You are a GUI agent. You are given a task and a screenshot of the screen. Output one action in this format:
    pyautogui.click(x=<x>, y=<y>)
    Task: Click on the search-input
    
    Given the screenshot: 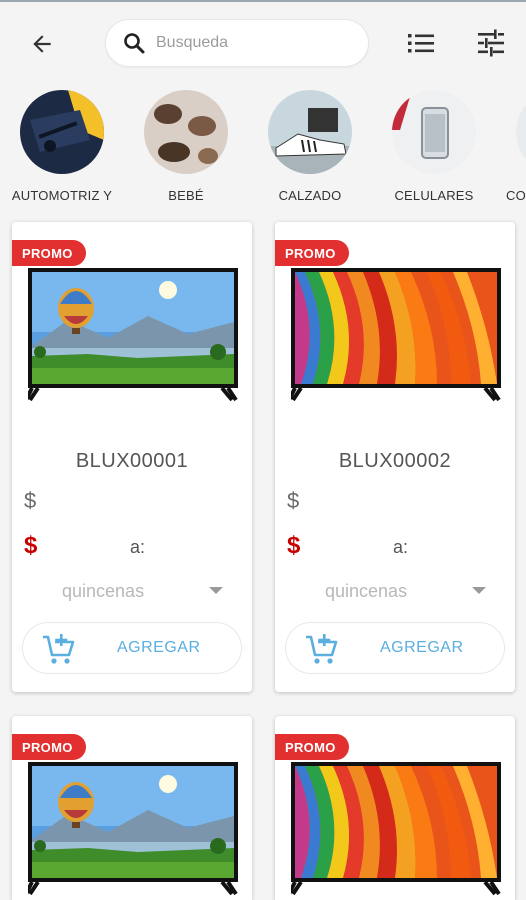 What is the action you would take?
    pyautogui.click(x=251, y=43)
    